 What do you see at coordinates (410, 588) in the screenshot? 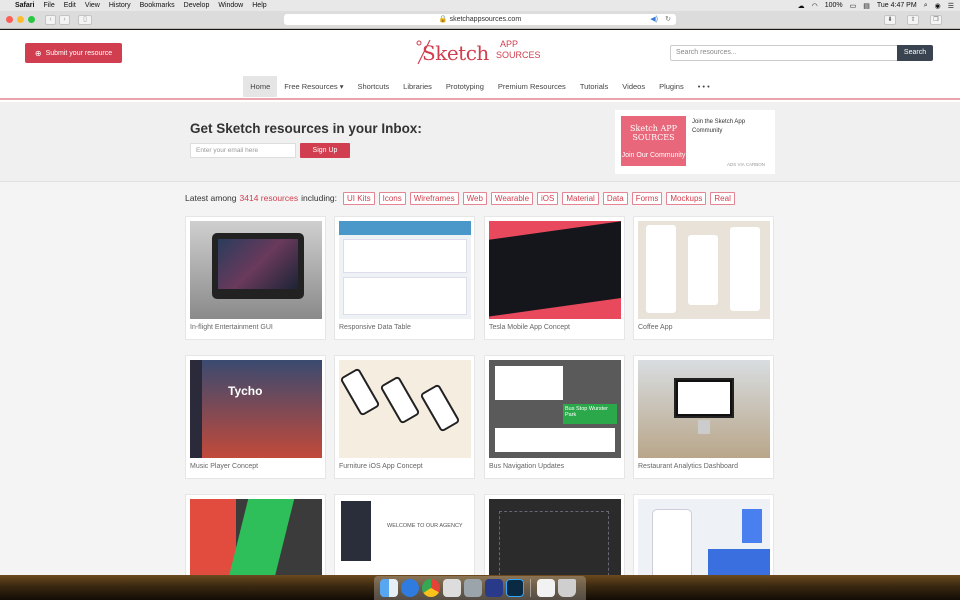
I see `safari-icon` at bounding box center [410, 588].